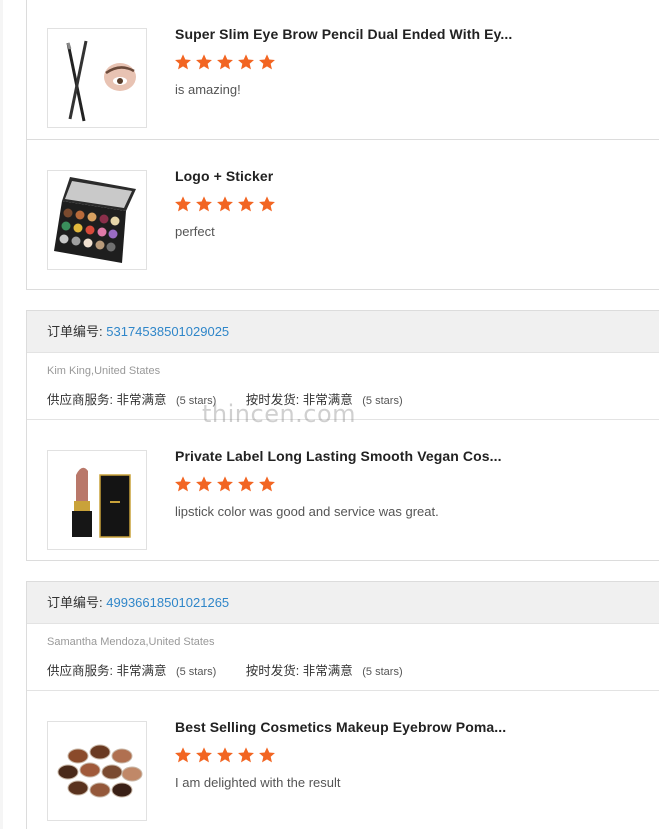 The image size is (659, 829). Describe the element at coordinates (1, 414) in the screenshot. I see `page-left-edge` at that location.